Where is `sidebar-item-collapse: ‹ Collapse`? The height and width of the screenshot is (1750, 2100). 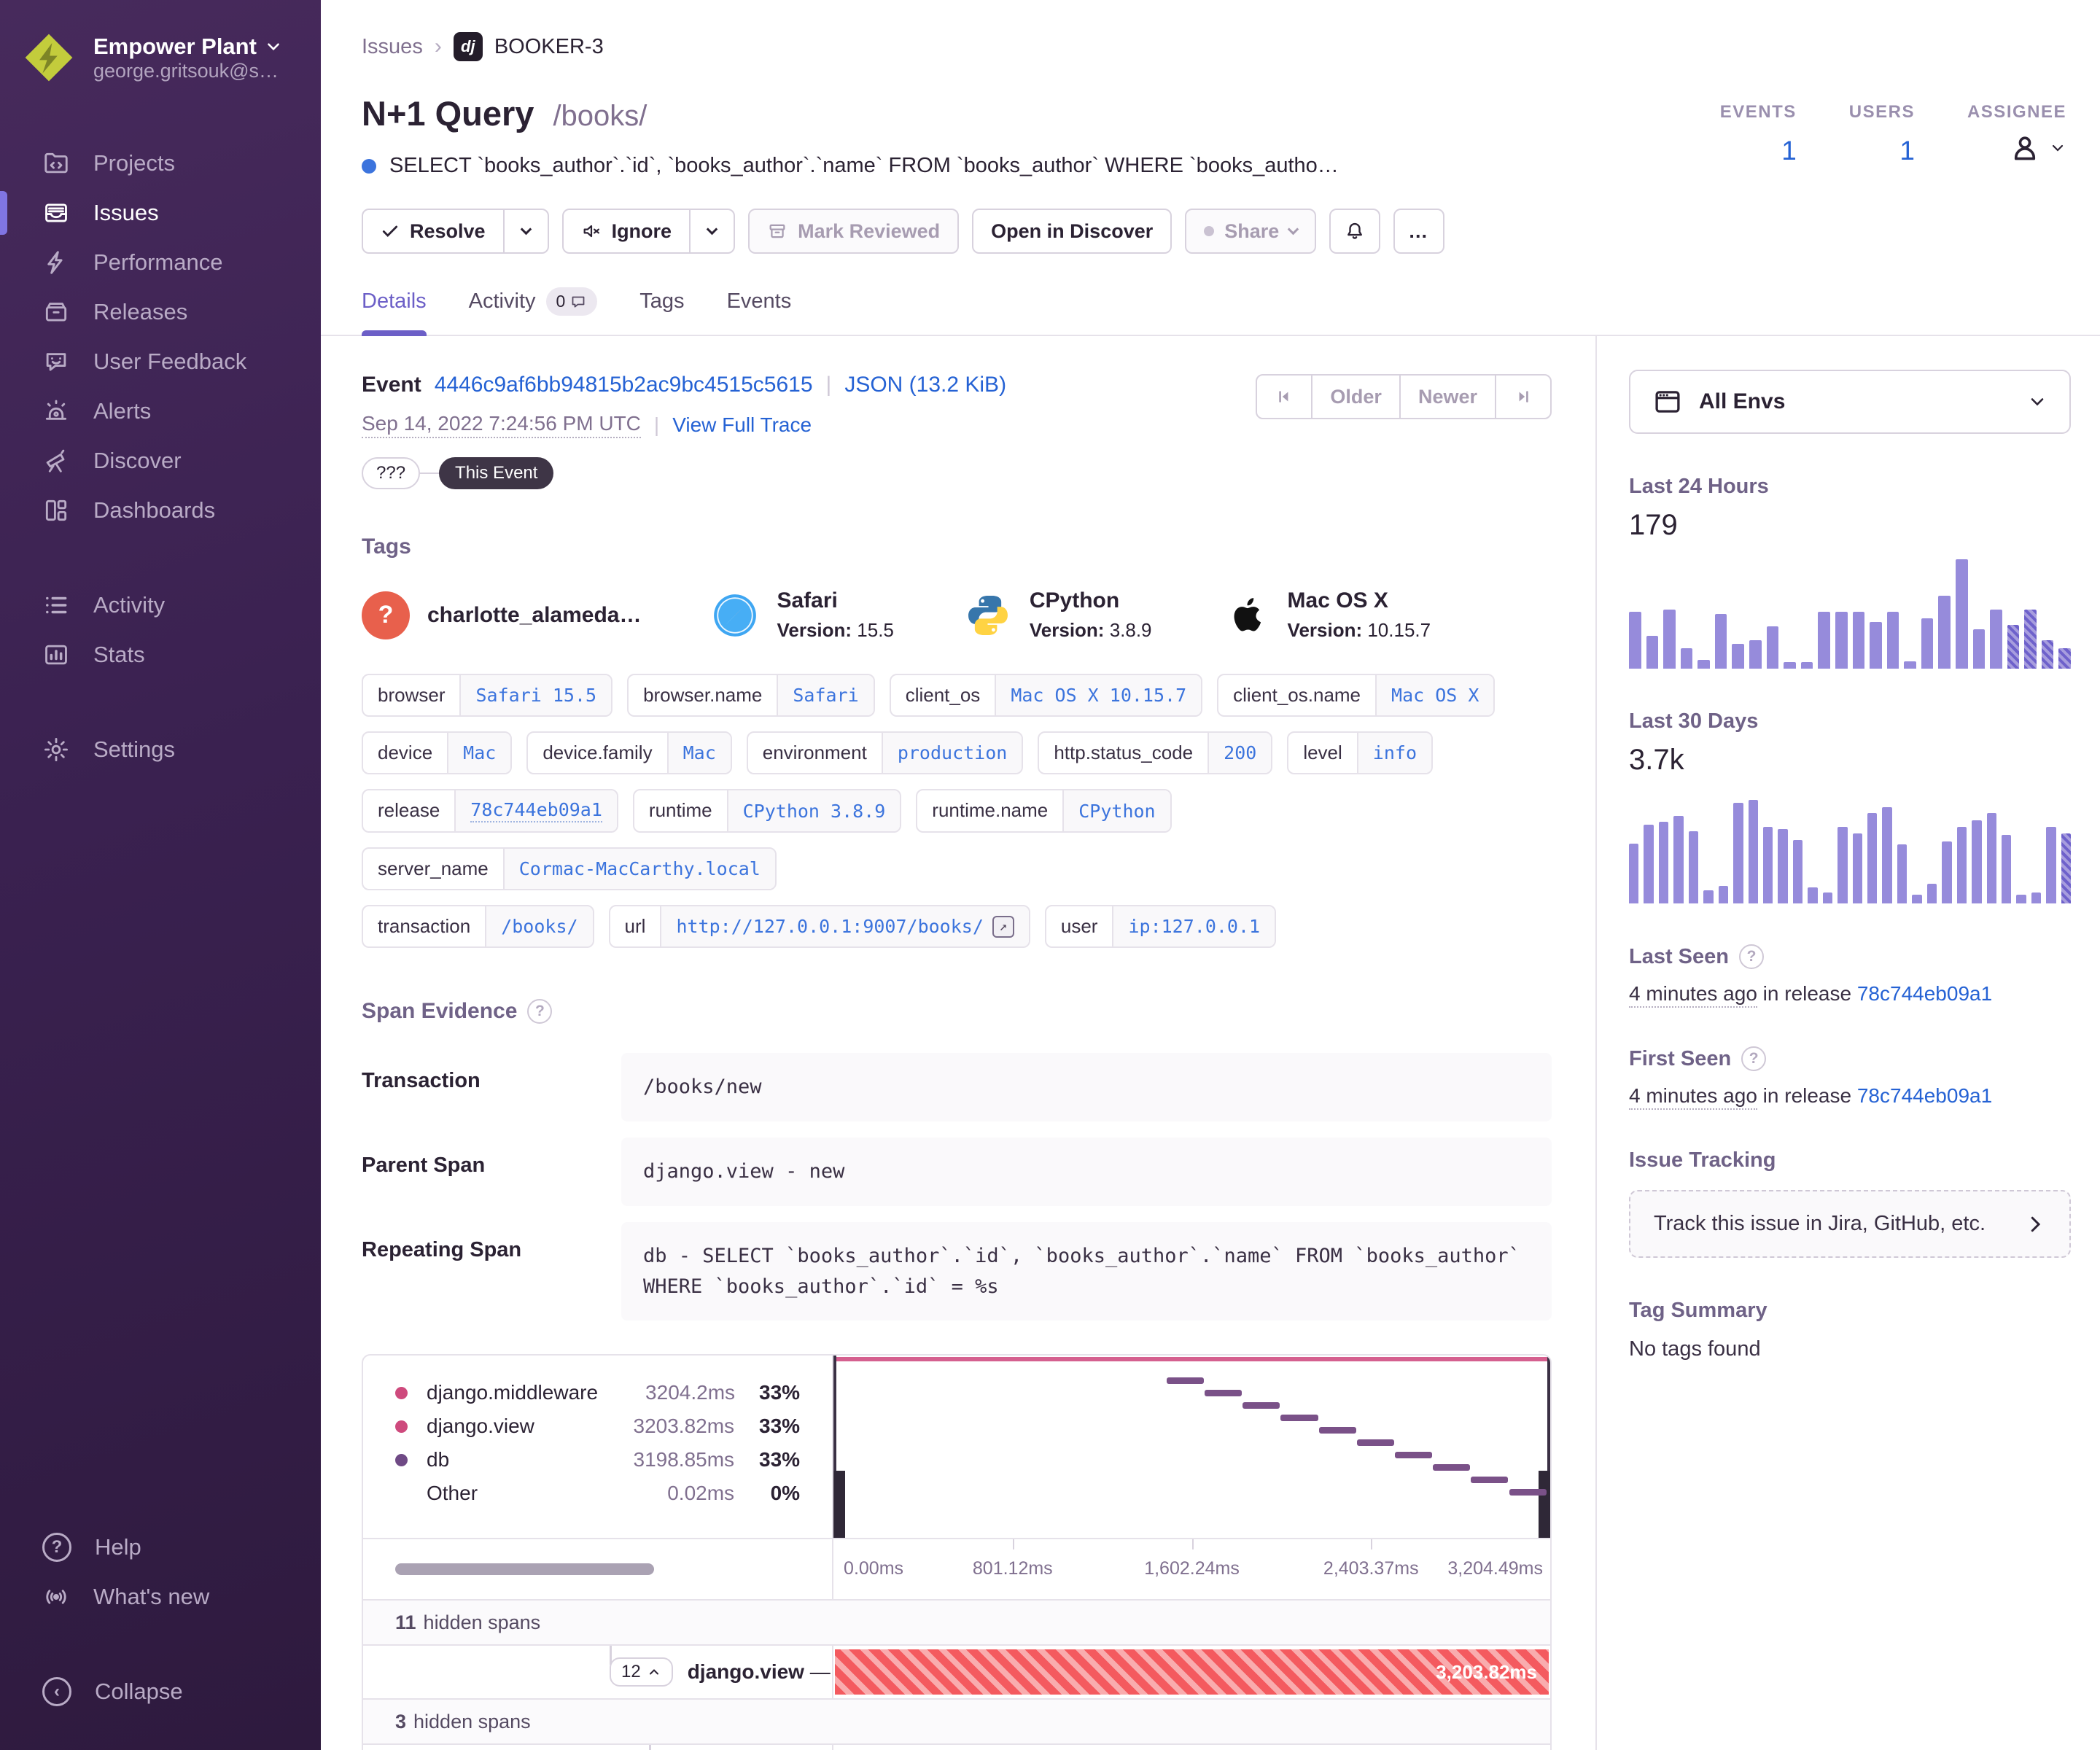 sidebar-item-collapse: ‹ Collapse is located at coordinates (160, 1691).